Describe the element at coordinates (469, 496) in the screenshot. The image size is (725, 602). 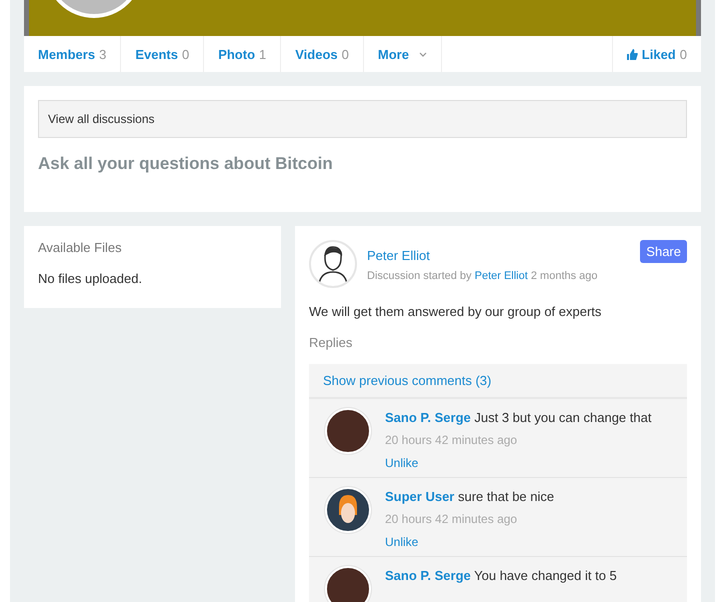
I see `comment-text: Super User sure that be nice` at that location.